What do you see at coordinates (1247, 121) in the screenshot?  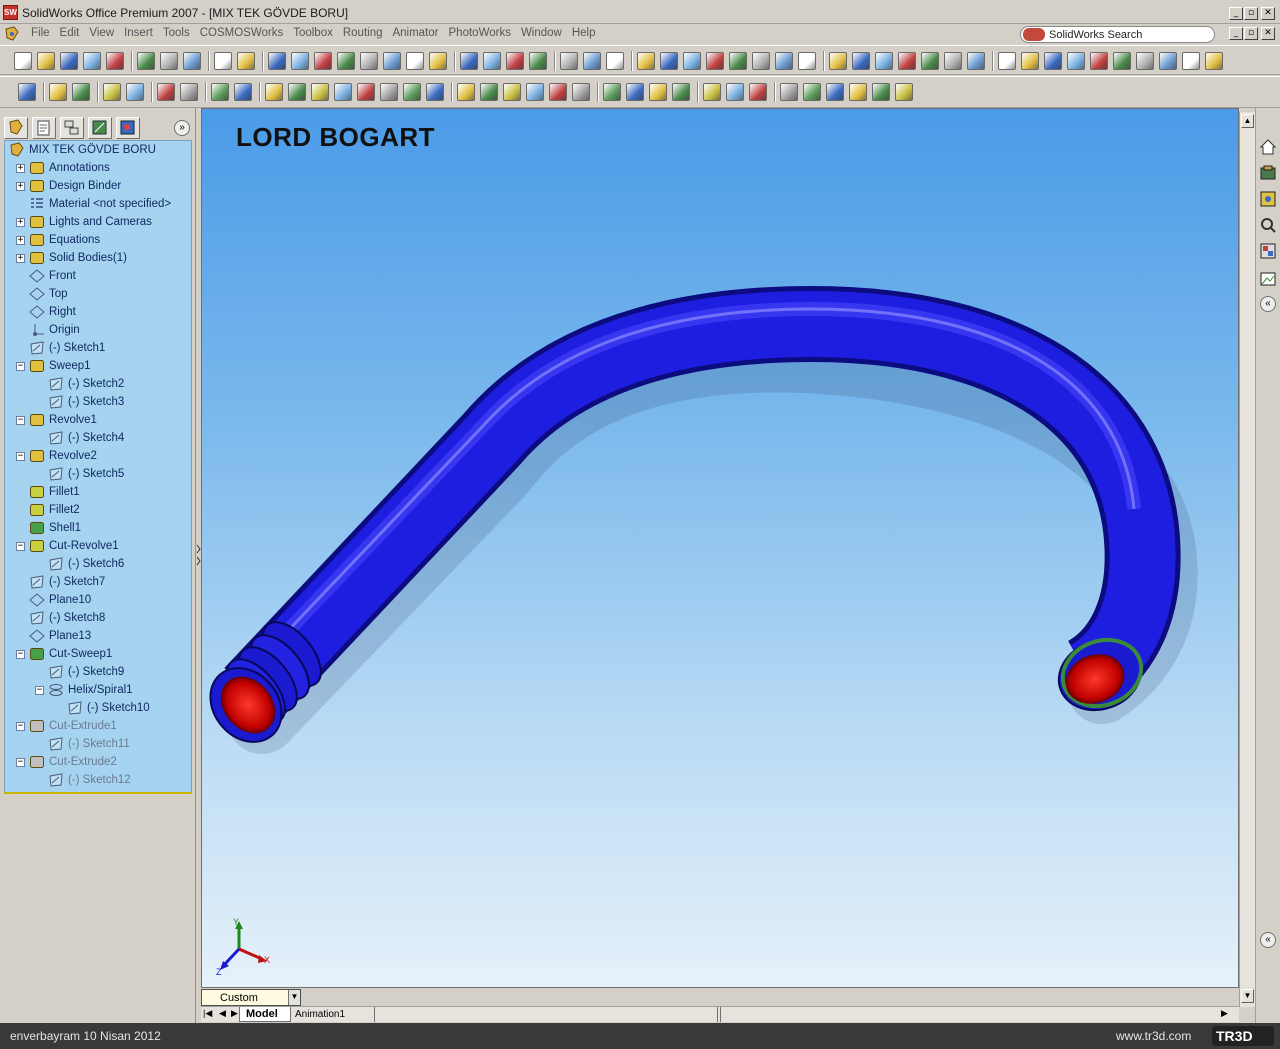 I see `scroll-up-icon: ▲` at bounding box center [1247, 121].